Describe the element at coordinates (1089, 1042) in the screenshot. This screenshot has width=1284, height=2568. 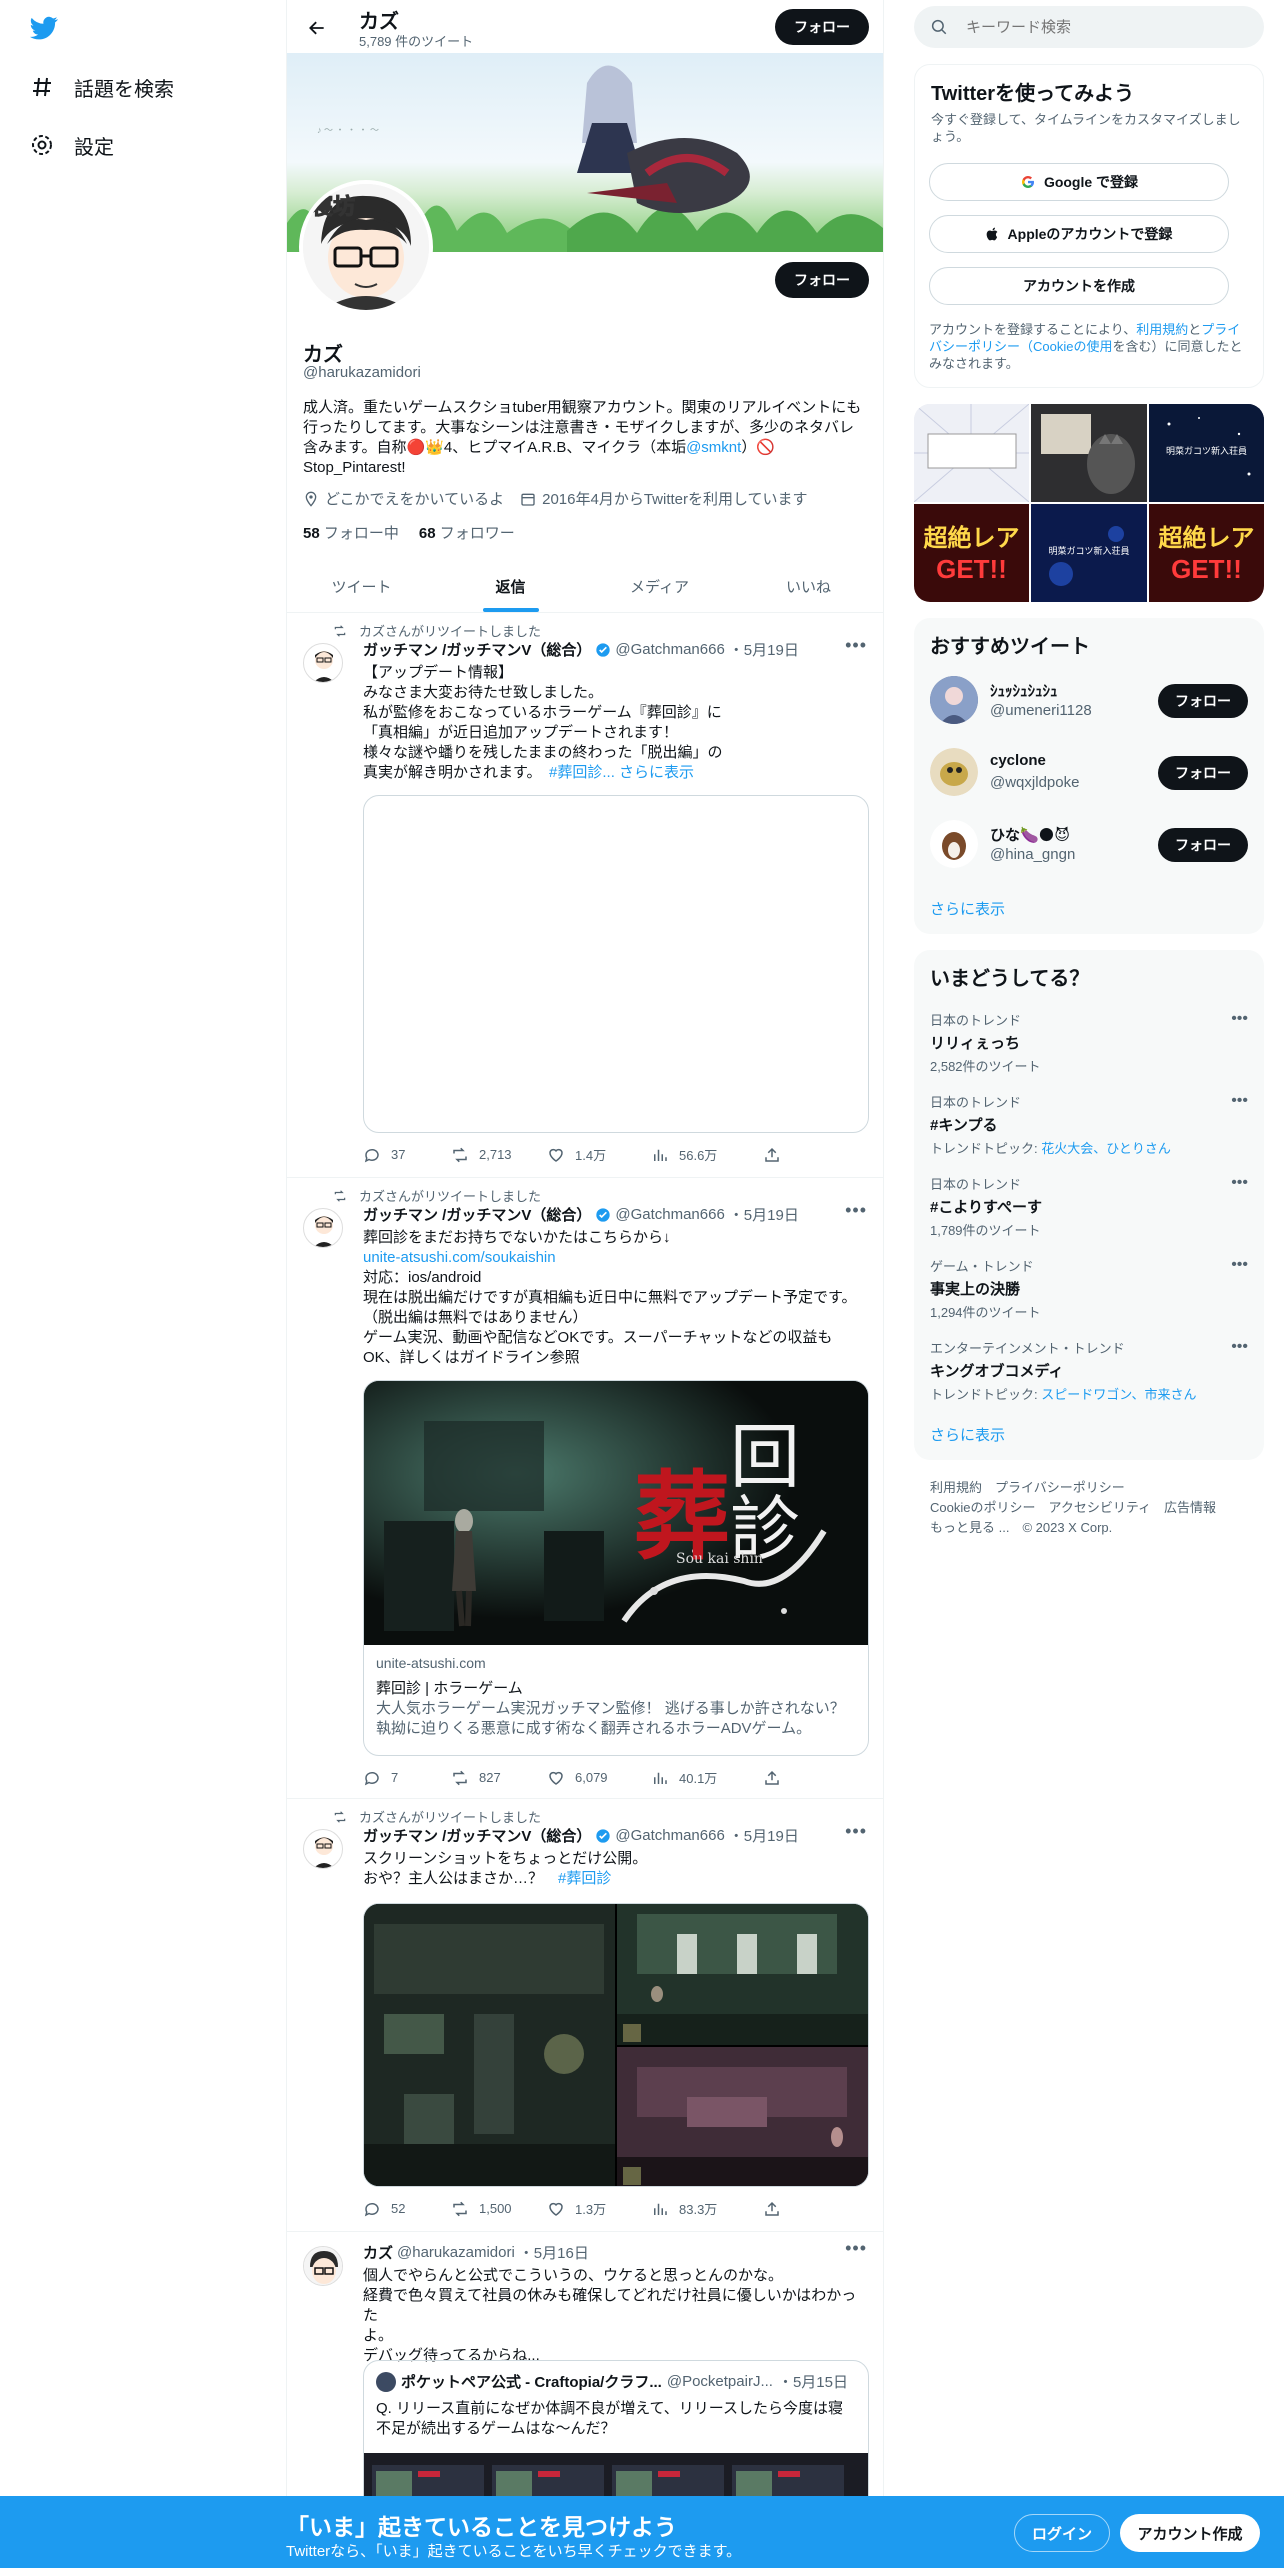
I see `trend-item: 日本のトレンド リリィぇっち 2,582件のツイート •••` at that location.